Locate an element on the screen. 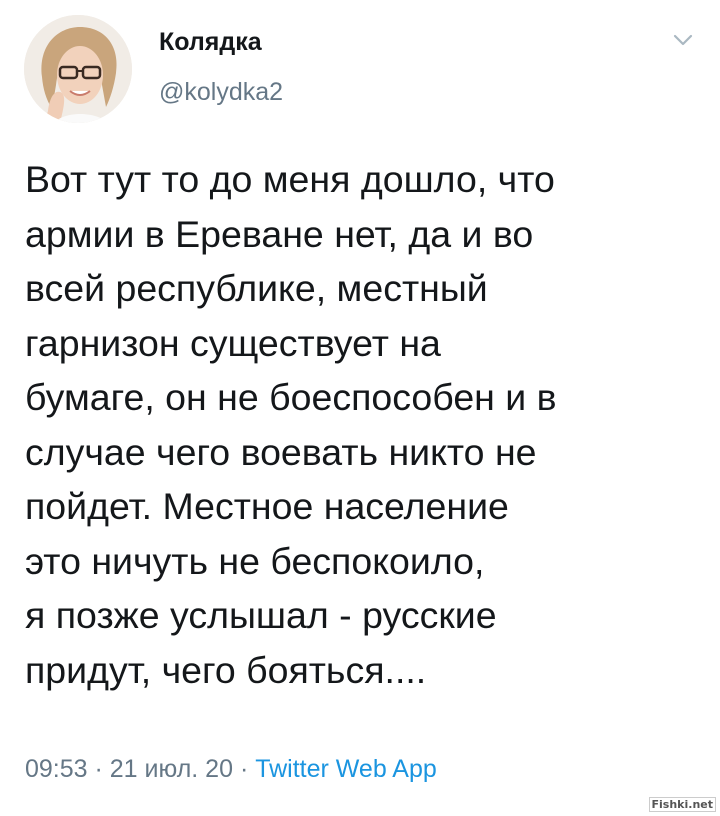  tweet-text-line: гарнизон существует на is located at coordinates (233, 342).